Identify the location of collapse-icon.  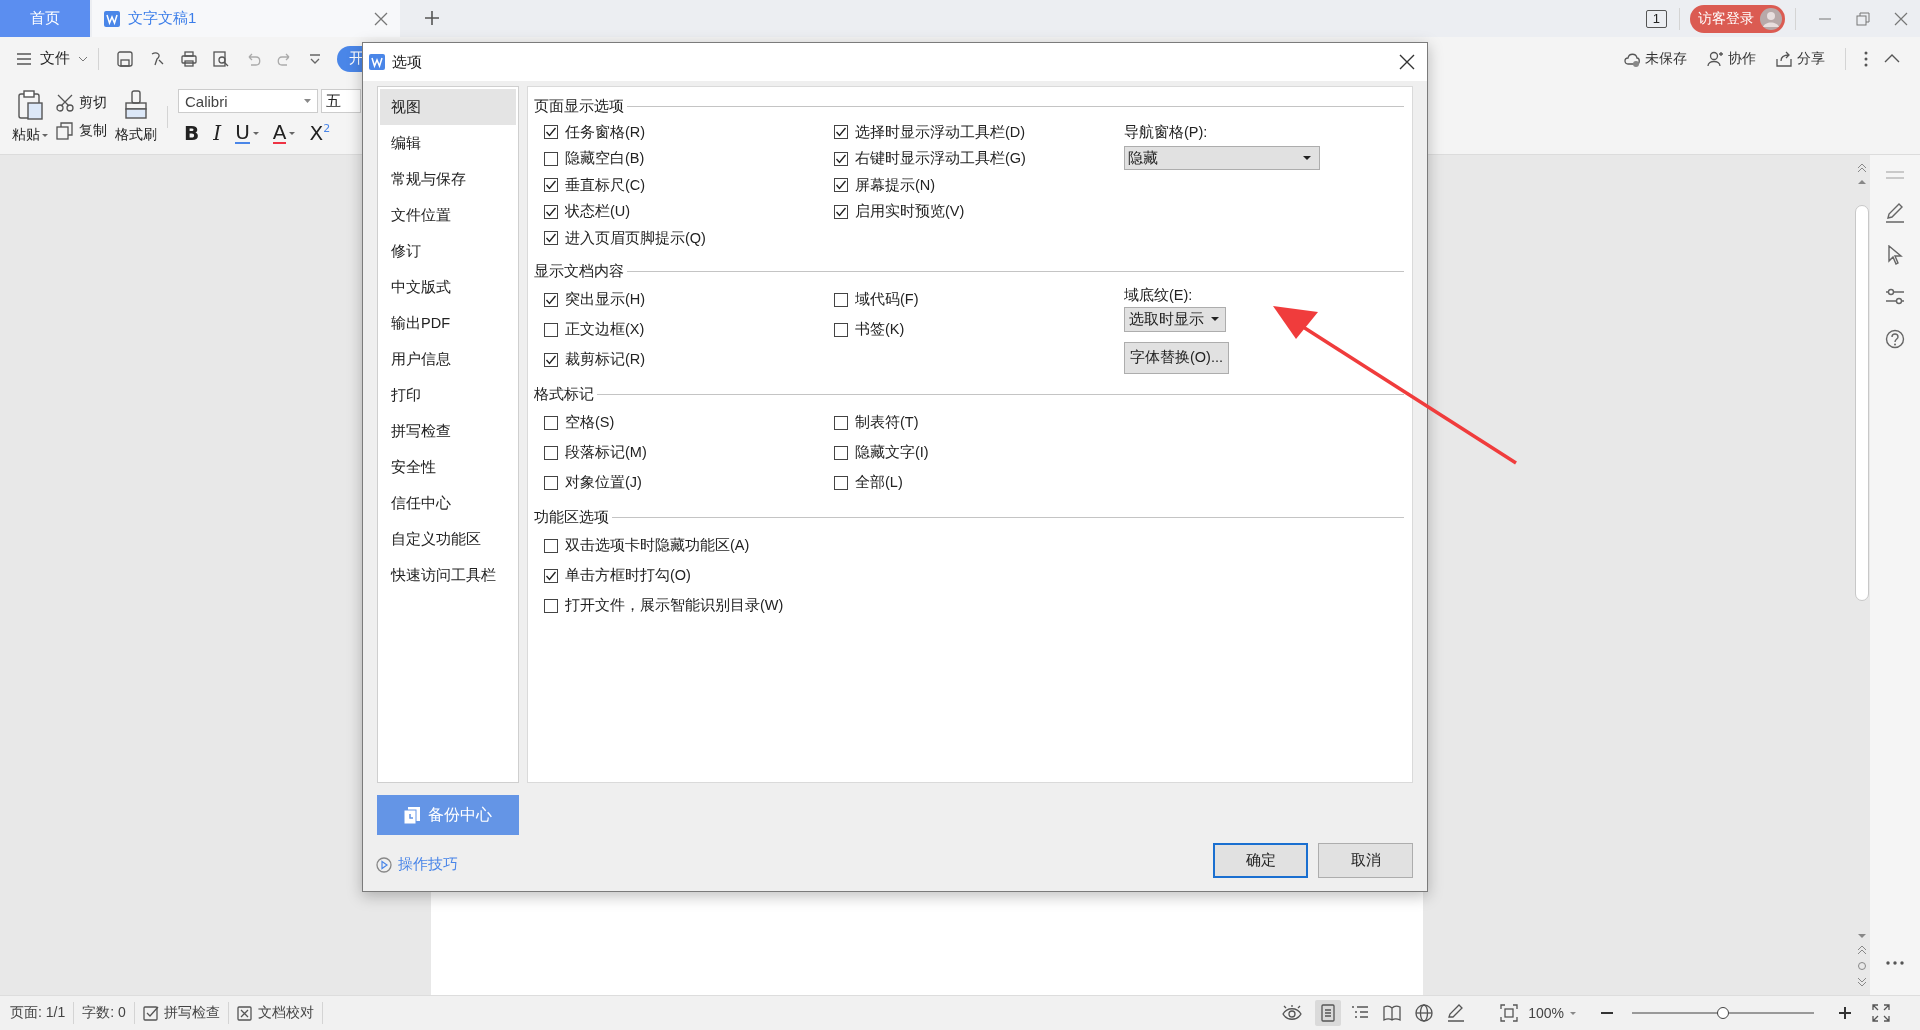
(1892, 58).